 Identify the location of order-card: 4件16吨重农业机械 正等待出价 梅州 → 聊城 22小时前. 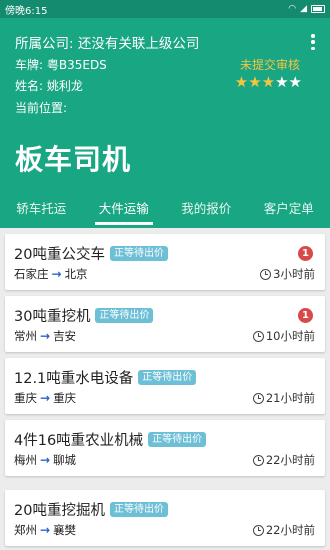
(165, 448).